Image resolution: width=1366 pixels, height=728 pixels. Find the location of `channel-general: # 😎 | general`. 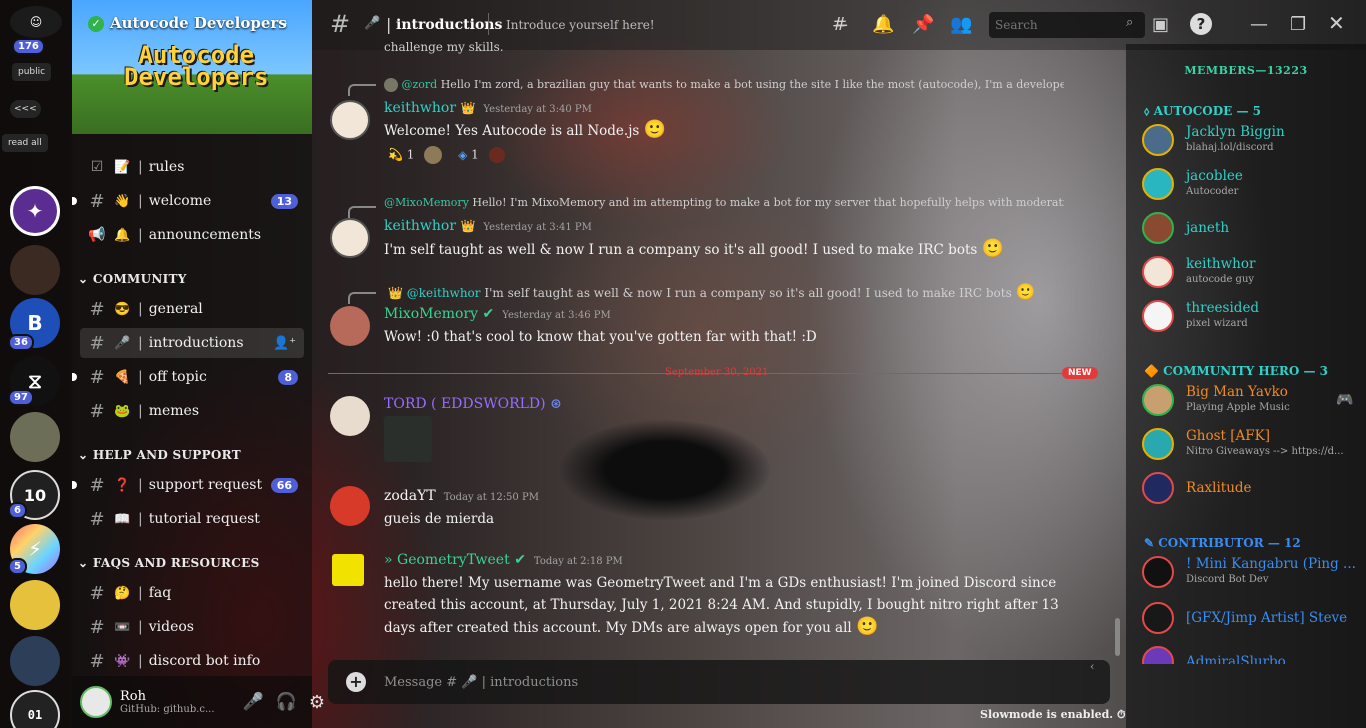

channel-general: # 😎 | general is located at coordinates (192, 309).